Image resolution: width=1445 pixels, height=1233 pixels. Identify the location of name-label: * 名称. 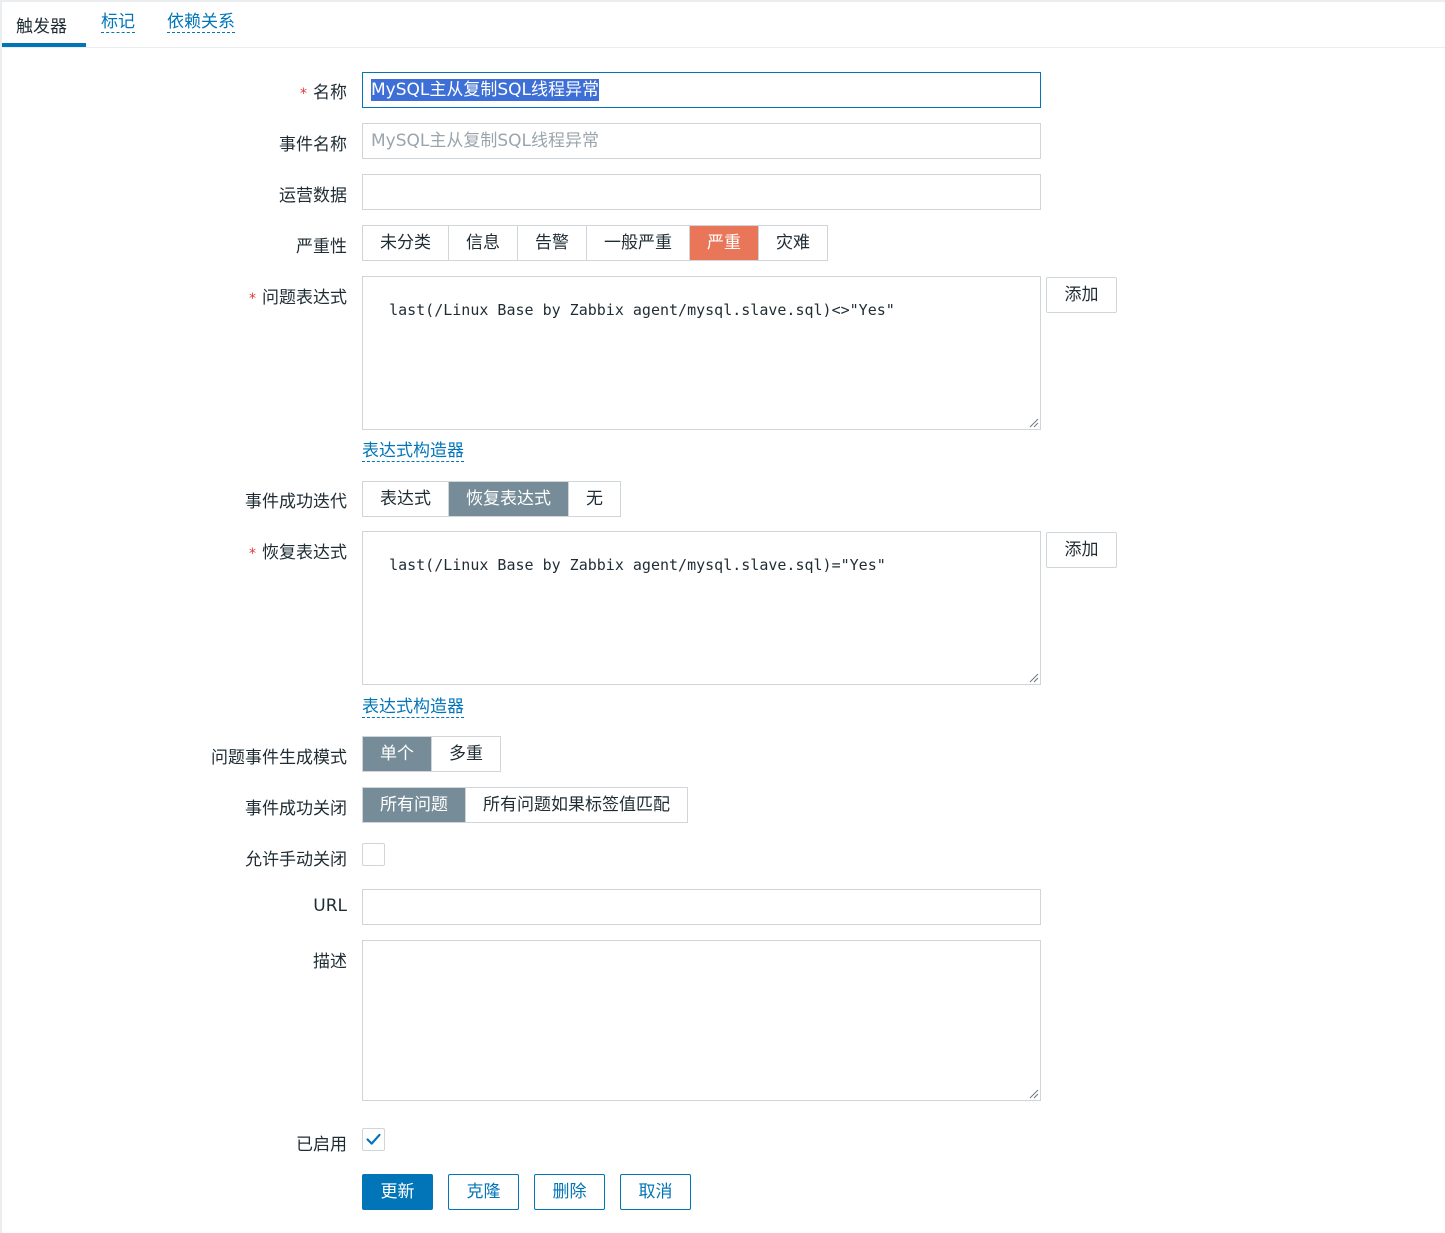
(323, 93).